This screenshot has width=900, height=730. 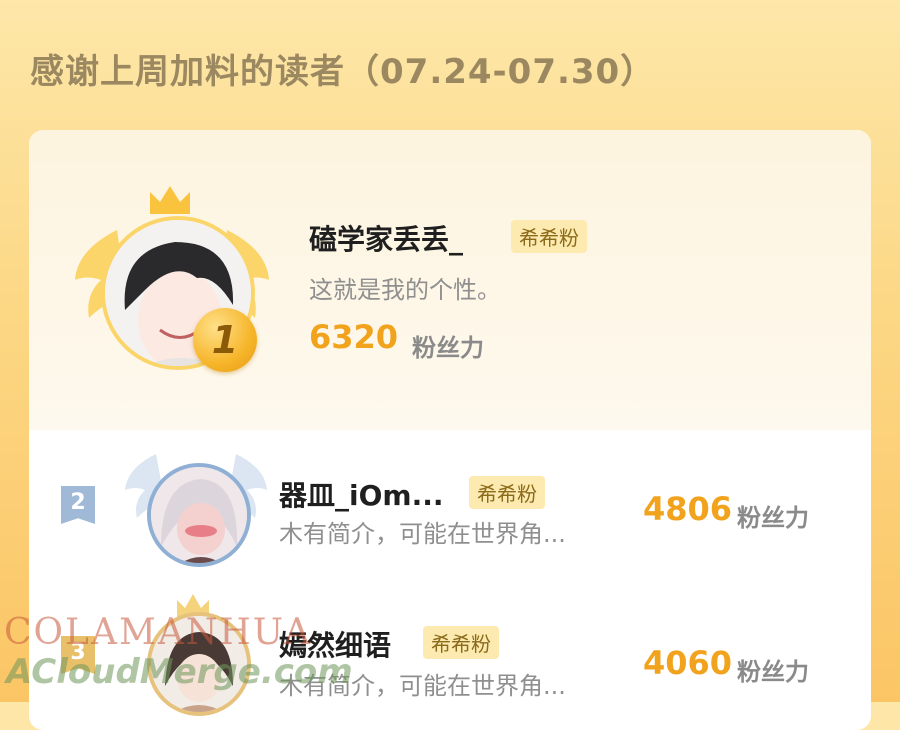 I want to click on page-title: 感谢上周加料的读者（07.24-07.30）, so click(x=343, y=72).